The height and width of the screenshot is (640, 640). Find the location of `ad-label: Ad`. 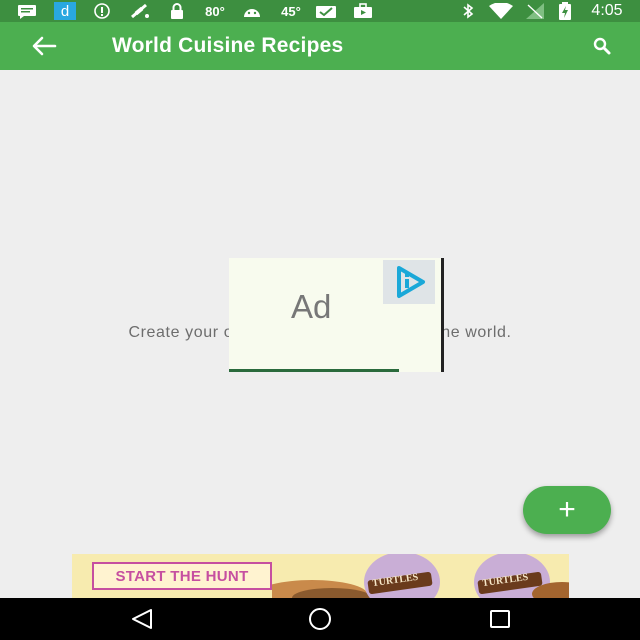

ad-label: Ad is located at coordinates (311, 306).